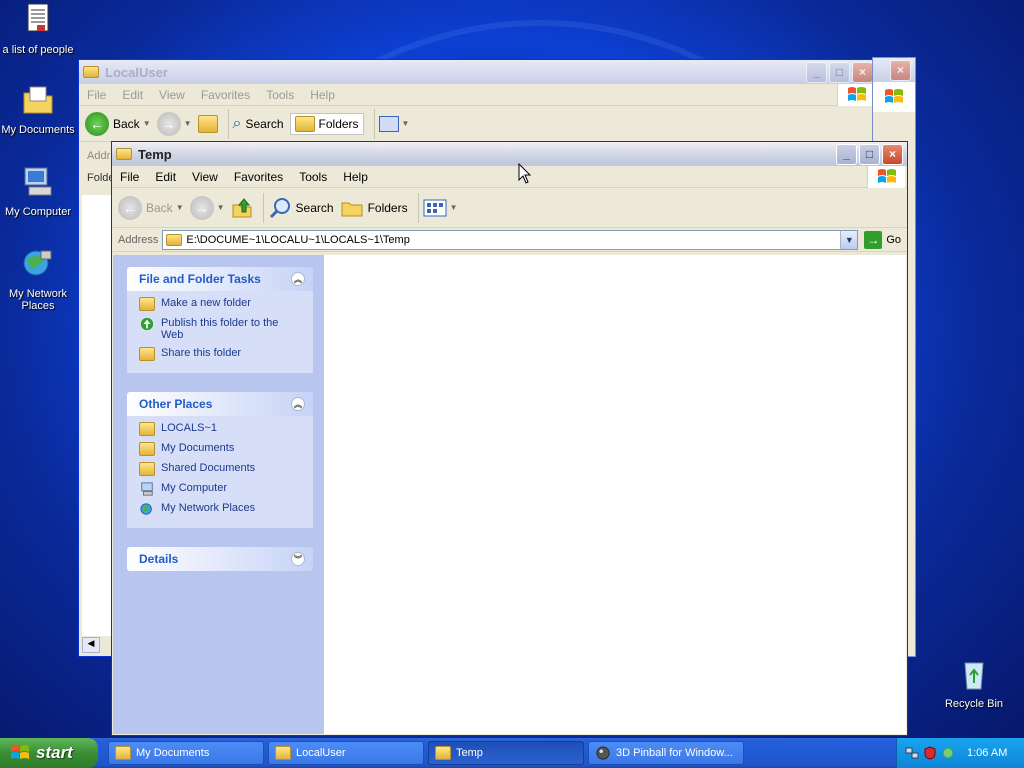  Describe the element at coordinates (893, 239) in the screenshot. I see `go-label: Go` at that location.